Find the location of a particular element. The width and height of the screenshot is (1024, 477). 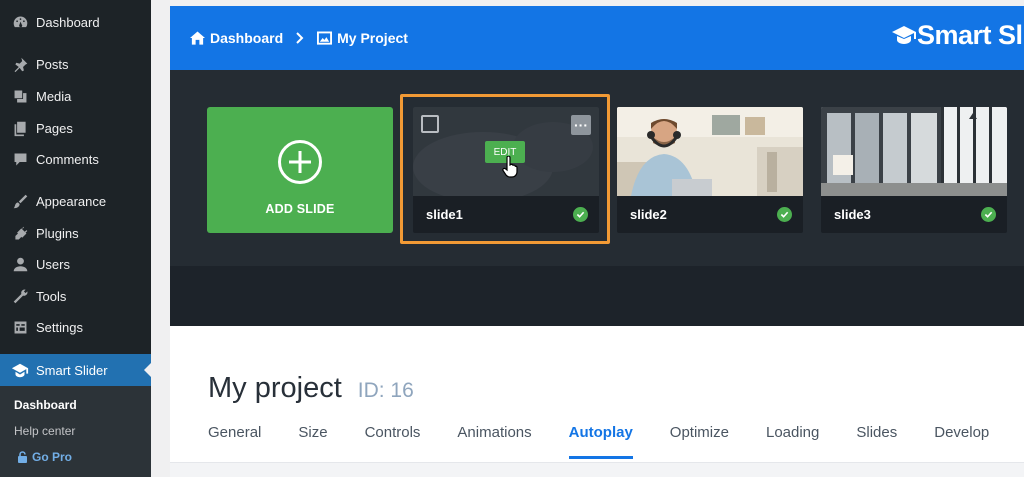

add-slide-label: ADD SLIDE is located at coordinates (300, 209).